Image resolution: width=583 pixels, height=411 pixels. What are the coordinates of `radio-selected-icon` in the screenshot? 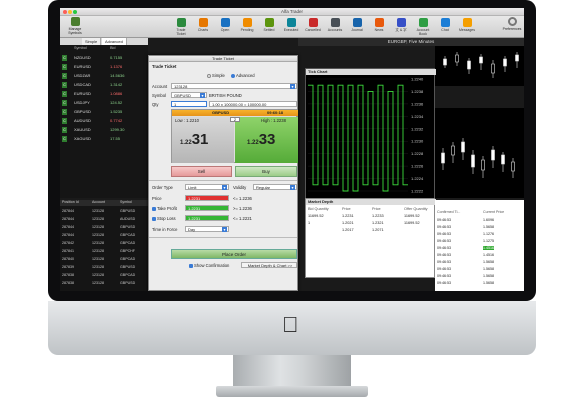 It's located at (233, 75).